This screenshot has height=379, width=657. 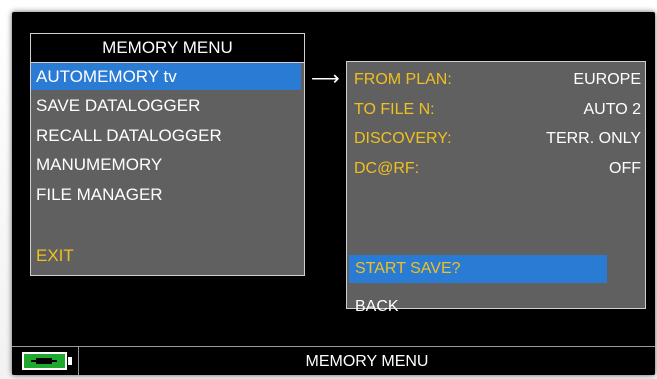 I want to click on setting-label: FROM PLAN:, so click(x=403, y=79).